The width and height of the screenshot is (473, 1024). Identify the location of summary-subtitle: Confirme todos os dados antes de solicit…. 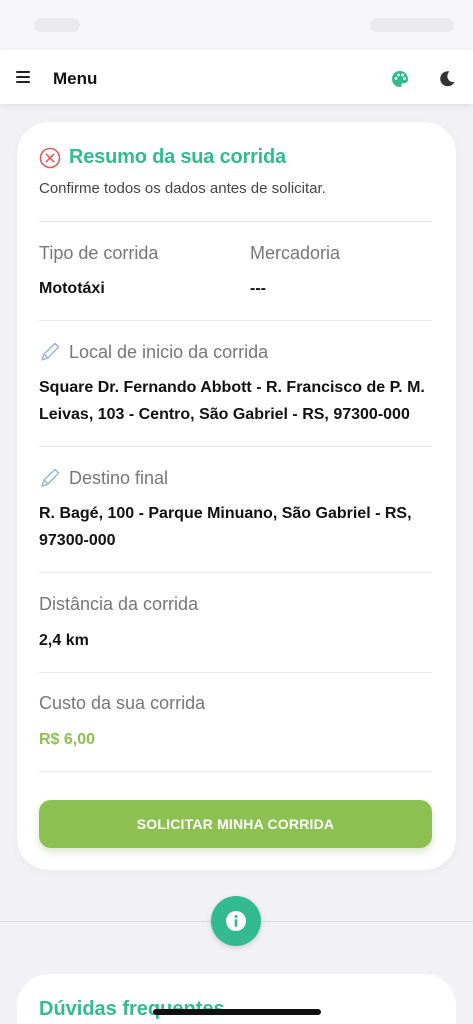
(182, 188).